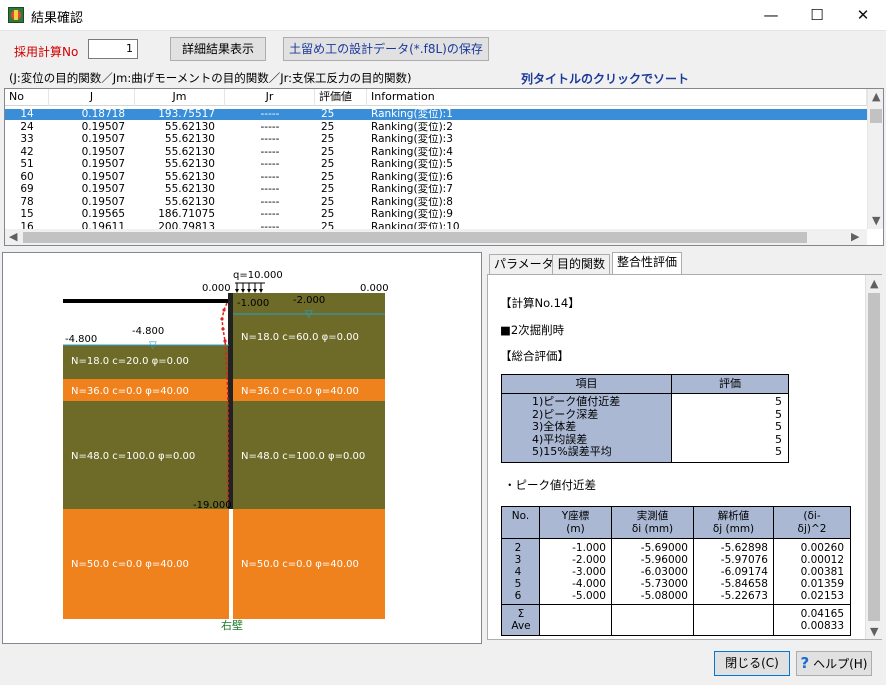  I want to click on table-row: 60 0.19507 55.62130 ----- 25 Ranking(変位):6, so click(436, 177).